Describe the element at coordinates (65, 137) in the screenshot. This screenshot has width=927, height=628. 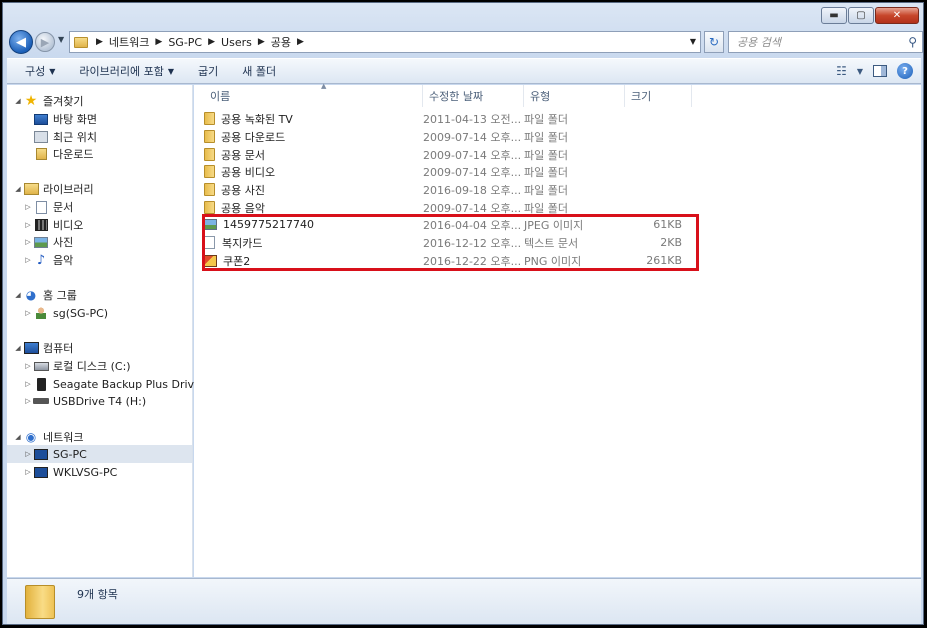
I see `nav-recent: 최근 위치` at that location.